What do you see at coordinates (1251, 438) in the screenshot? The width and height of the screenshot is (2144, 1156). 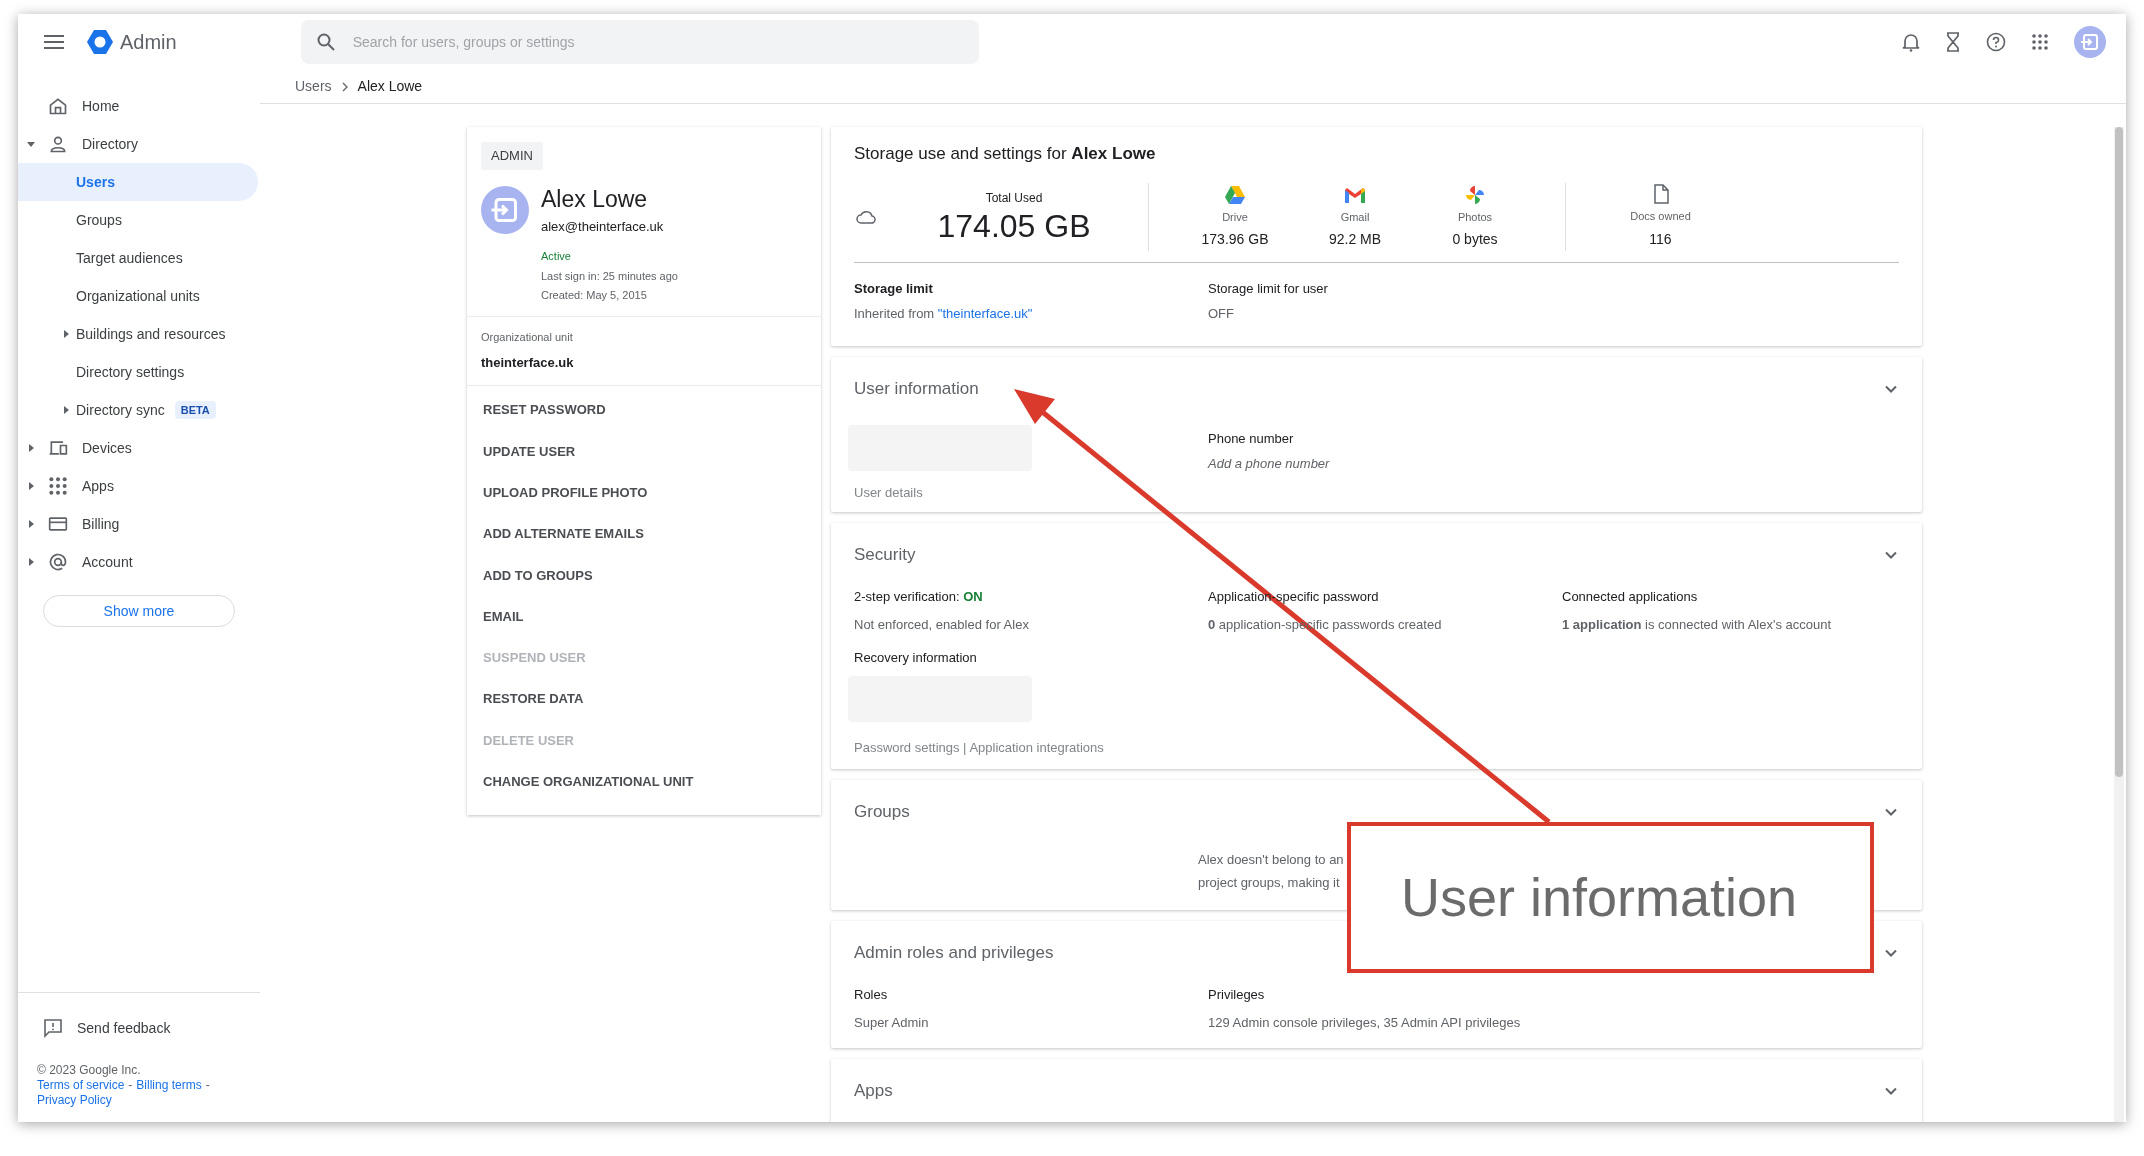 I see `field-label: Phone number` at bounding box center [1251, 438].